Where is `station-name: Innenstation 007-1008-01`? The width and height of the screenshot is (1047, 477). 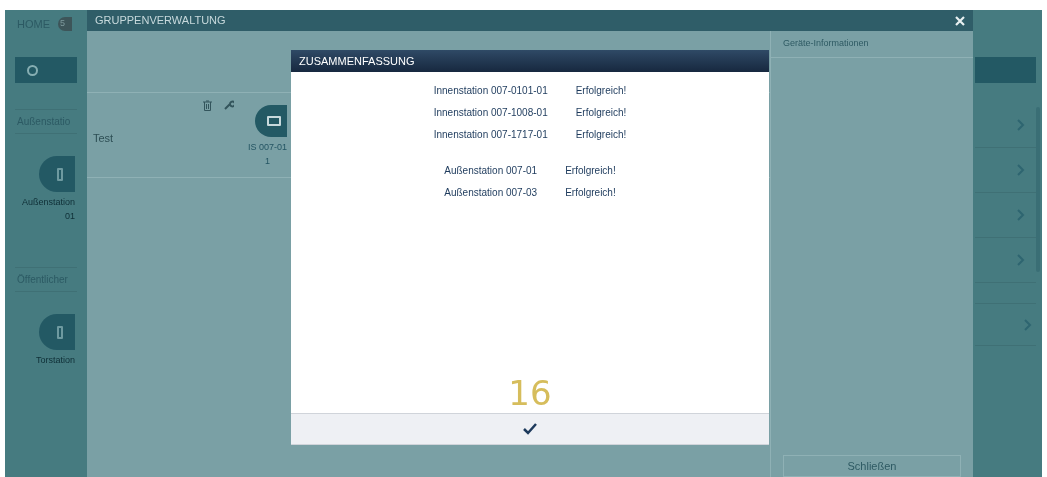 station-name: Innenstation 007-1008-01 is located at coordinates (490, 113).